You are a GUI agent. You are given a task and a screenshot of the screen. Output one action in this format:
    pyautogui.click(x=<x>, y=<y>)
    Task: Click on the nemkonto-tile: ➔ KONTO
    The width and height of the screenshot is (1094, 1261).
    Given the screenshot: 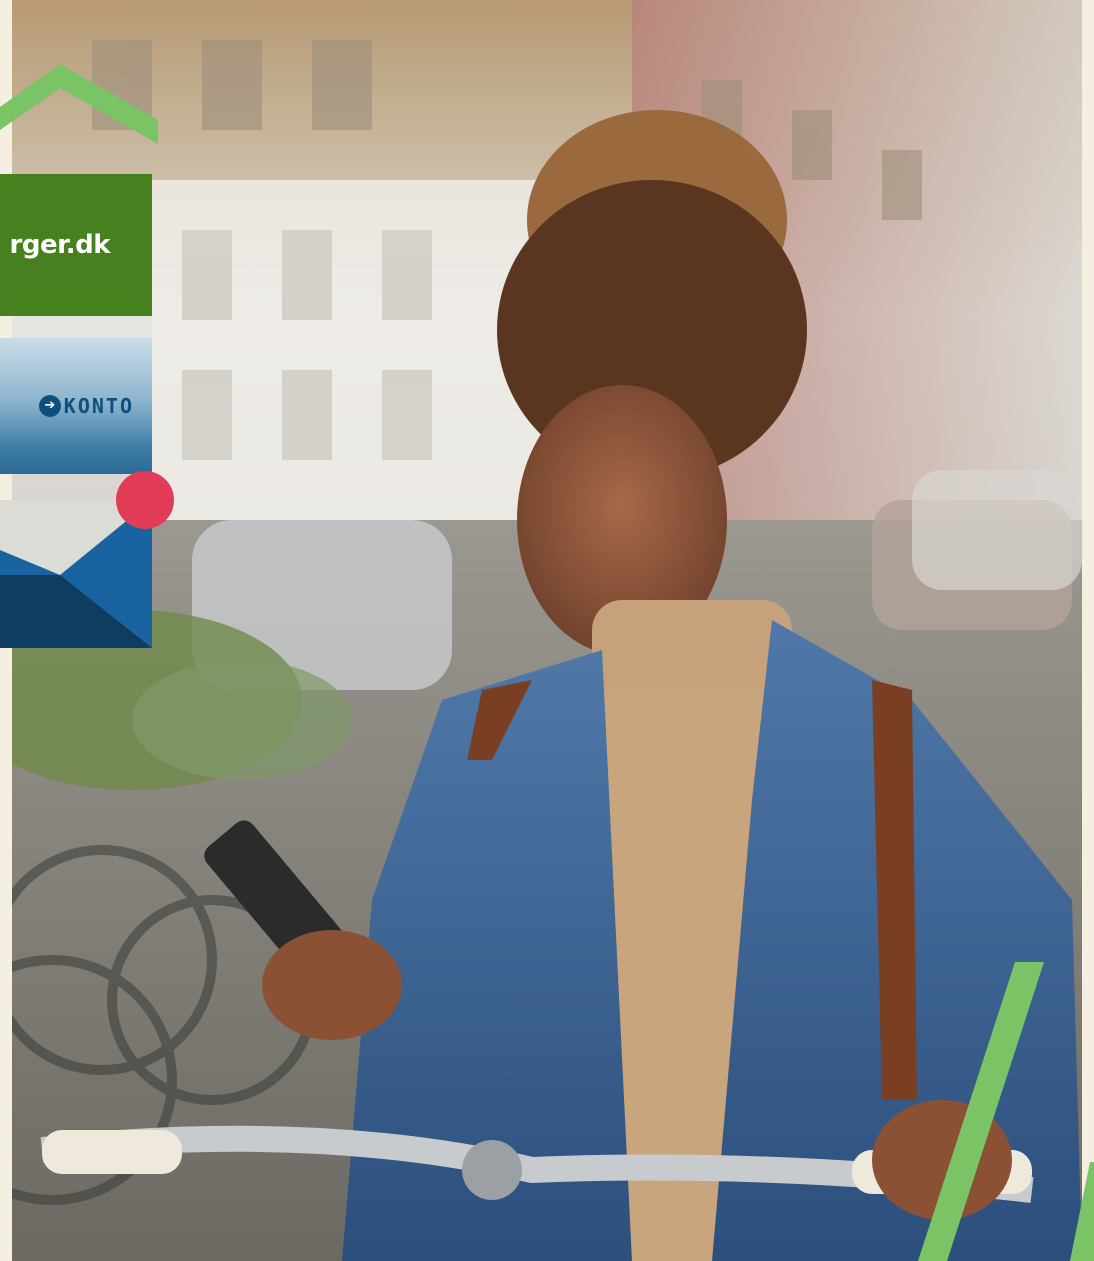 What is the action you would take?
    pyautogui.click(x=76, y=406)
    